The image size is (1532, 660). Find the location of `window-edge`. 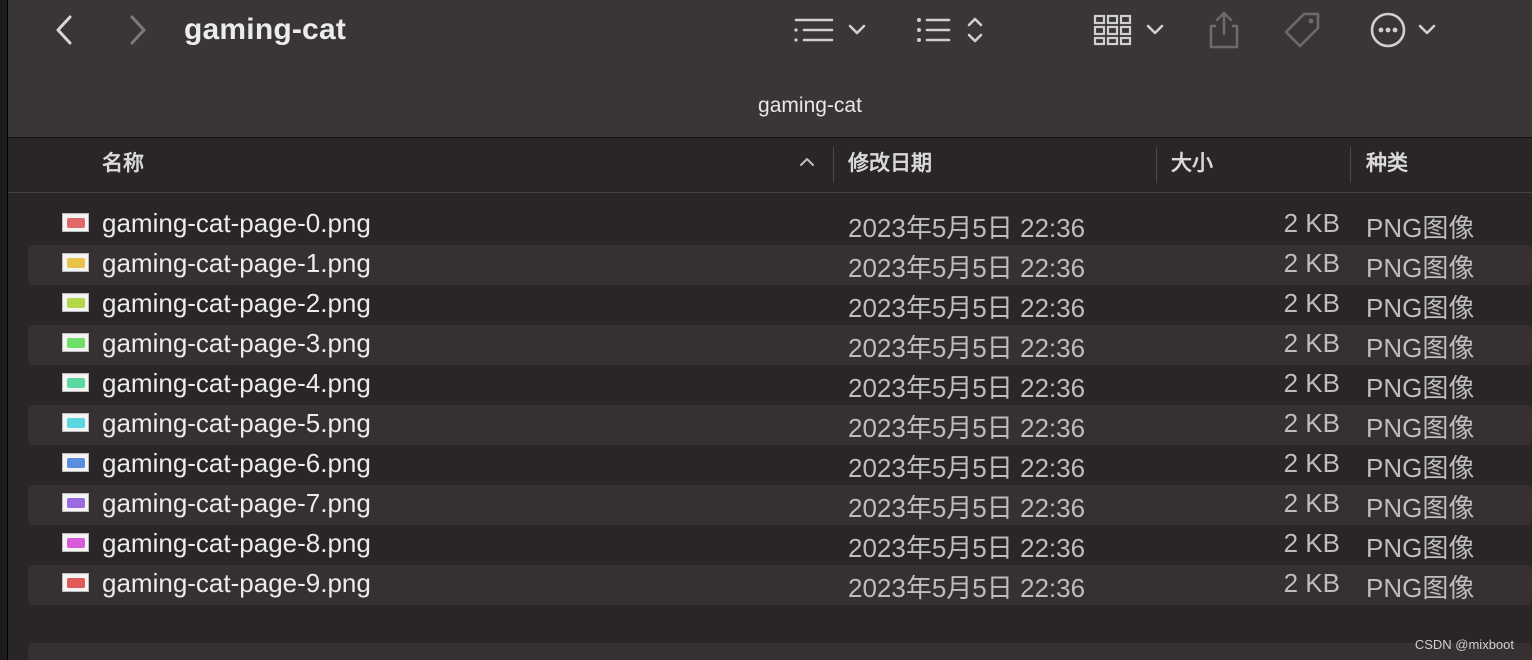

window-edge is located at coordinates (4, 330).